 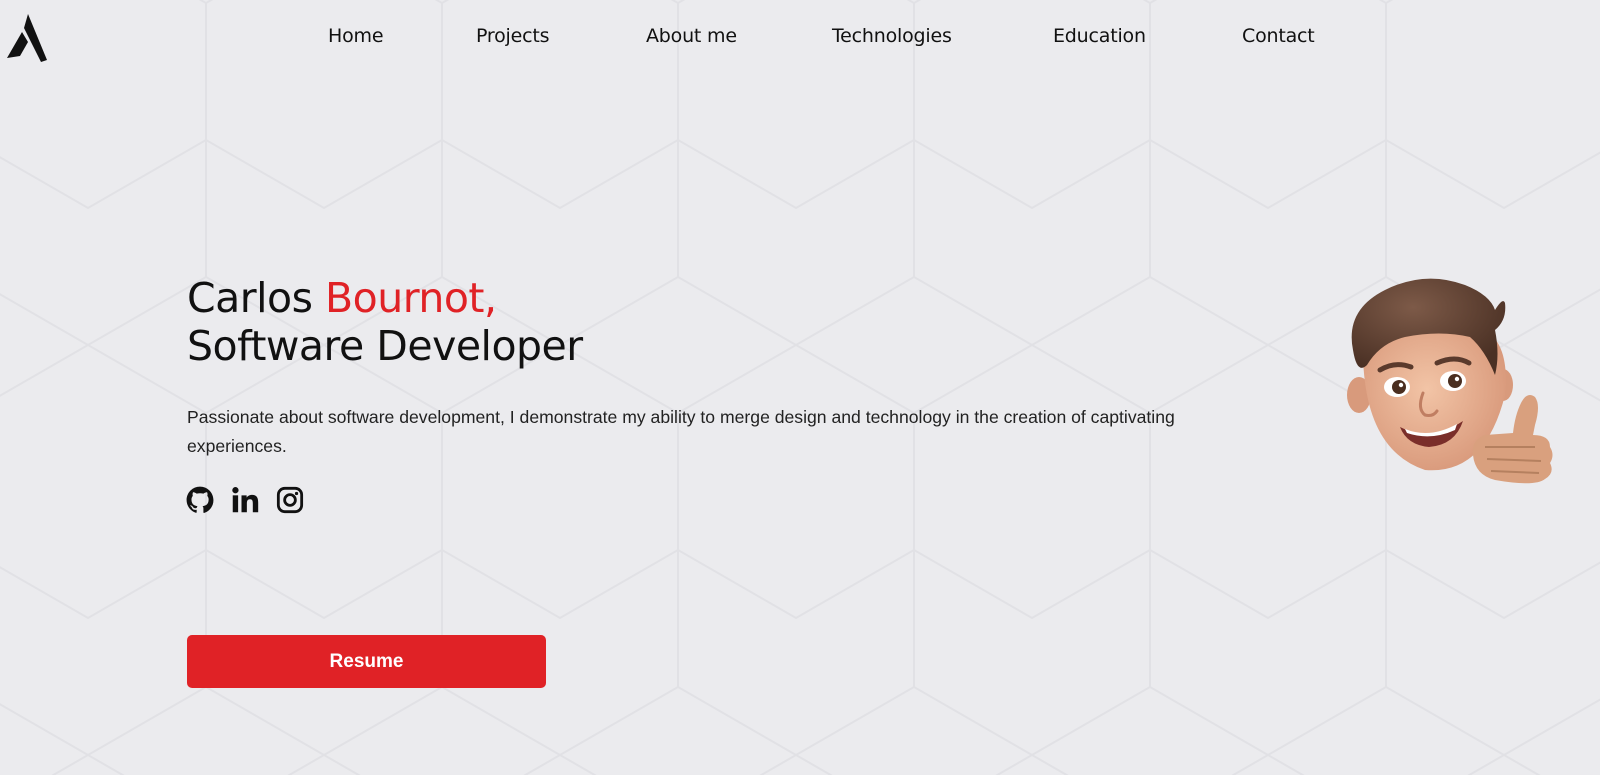 What do you see at coordinates (513, 36) in the screenshot?
I see `nav-projects: Projects` at bounding box center [513, 36].